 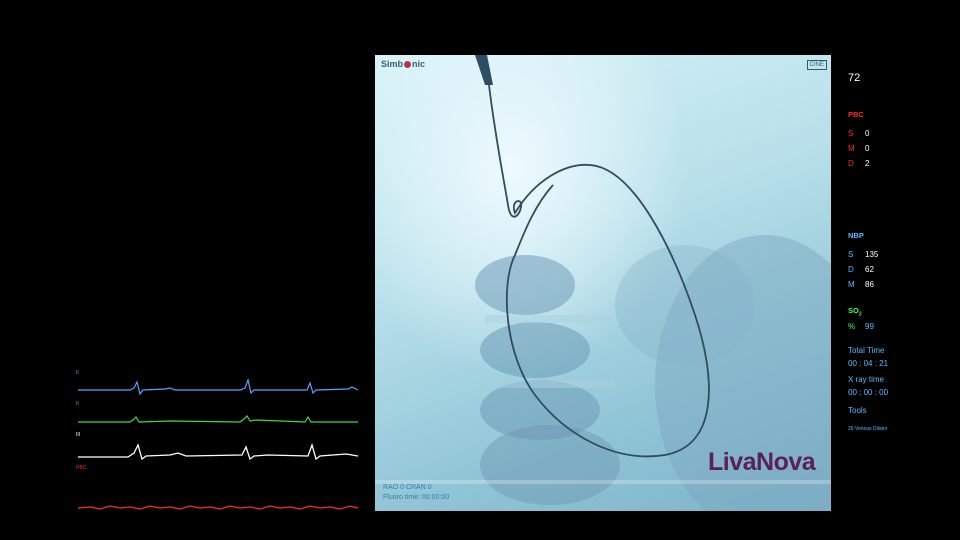 What do you see at coordinates (78, 435) in the screenshot?
I see `ecg-lead-label-3: III` at bounding box center [78, 435].